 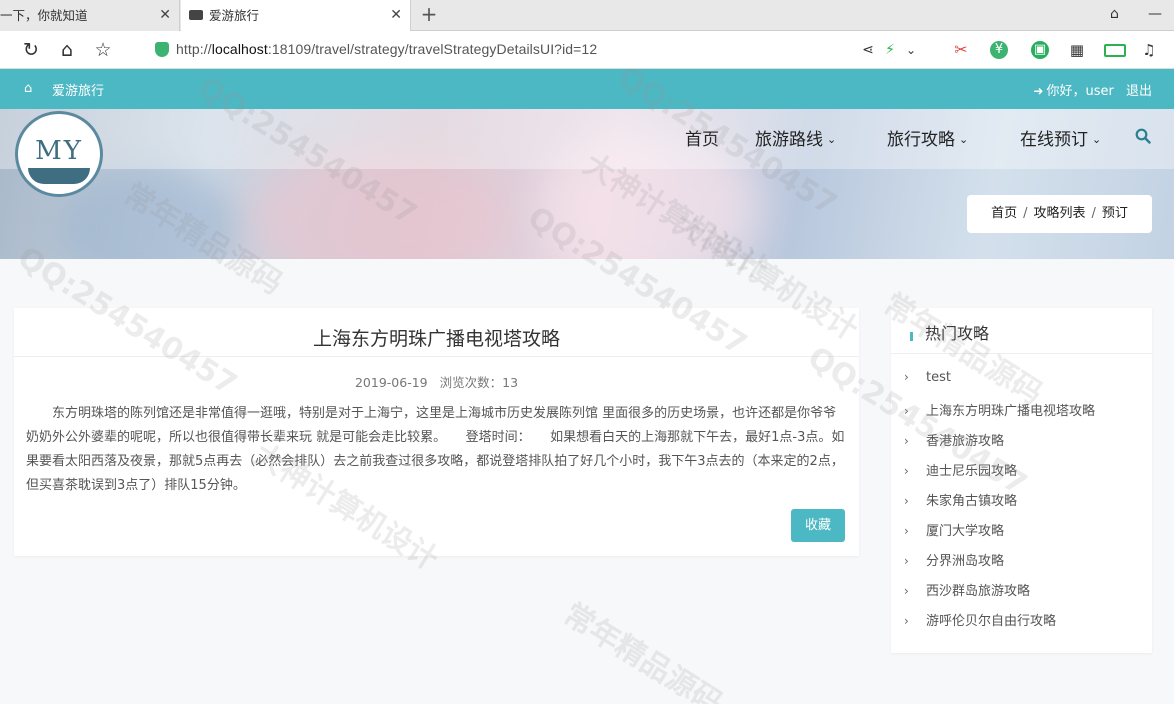 What do you see at coordinates (59, 151) in the screenshot?
I see `logo-text: MY` at bounding box center [59, 151].